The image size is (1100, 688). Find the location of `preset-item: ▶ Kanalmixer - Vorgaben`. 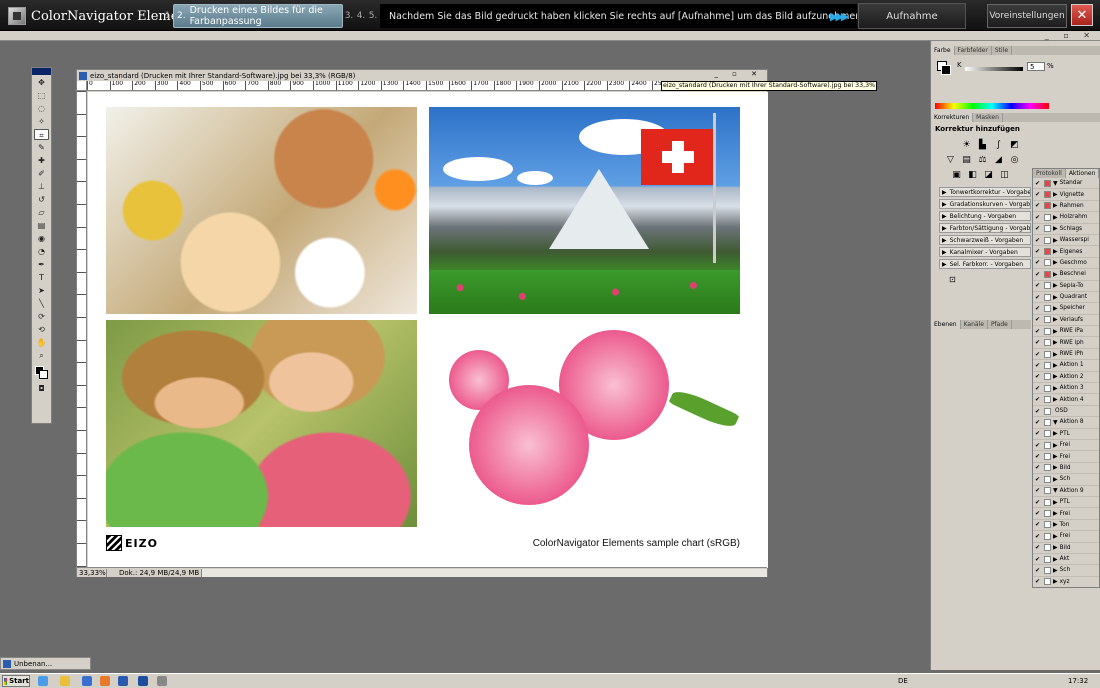

preset-item: ▶ Kanalmixer - Vorgaben is located at coordinates (985, 252).